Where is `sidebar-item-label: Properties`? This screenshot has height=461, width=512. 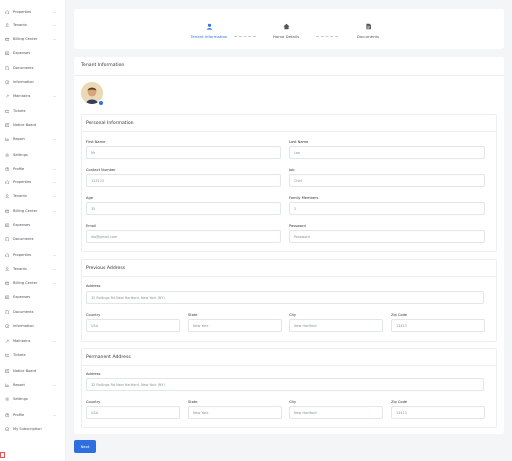 sidebar-item-label: Properties is located at coordinates (22, 12).